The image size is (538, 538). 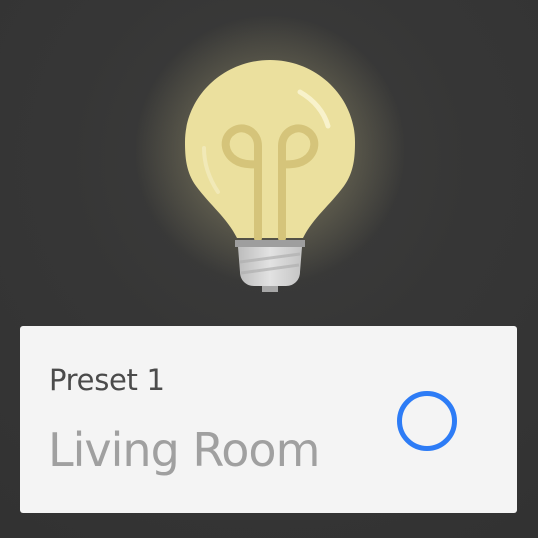 What do you see at coordinates (427, 421) in the screenshot?
I see `radio-button-icon` at bounding box center [427, 421].